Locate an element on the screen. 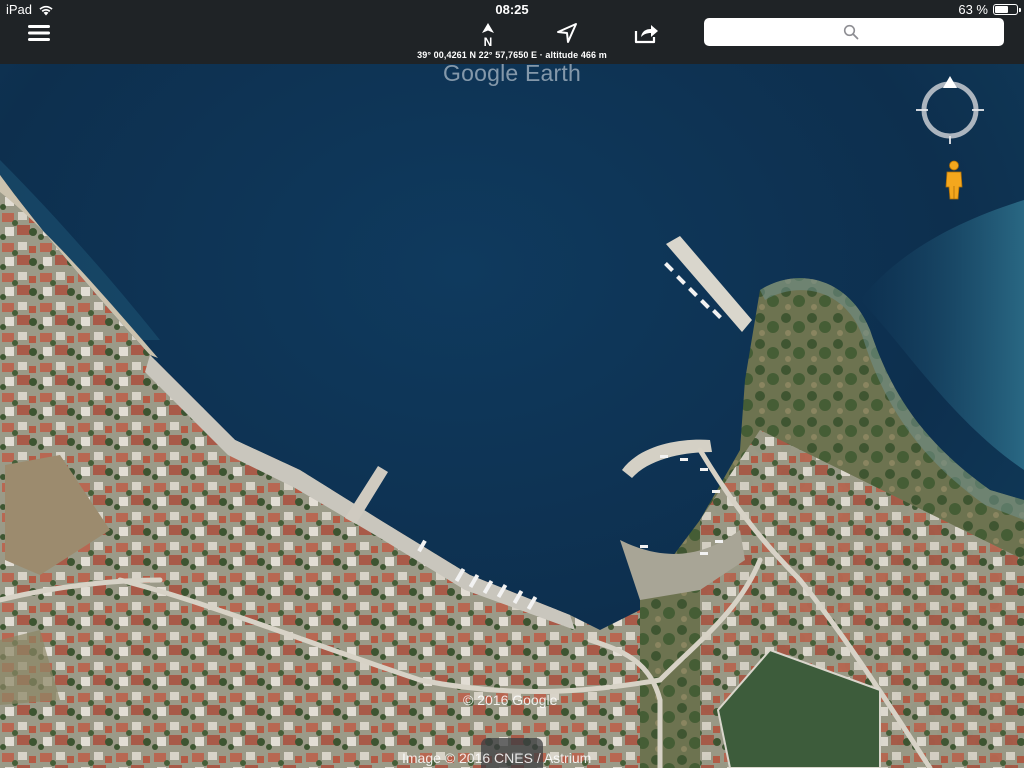 This screenshot has height=768, width=1024. battery-fill is located at coordinates (1002, 9).